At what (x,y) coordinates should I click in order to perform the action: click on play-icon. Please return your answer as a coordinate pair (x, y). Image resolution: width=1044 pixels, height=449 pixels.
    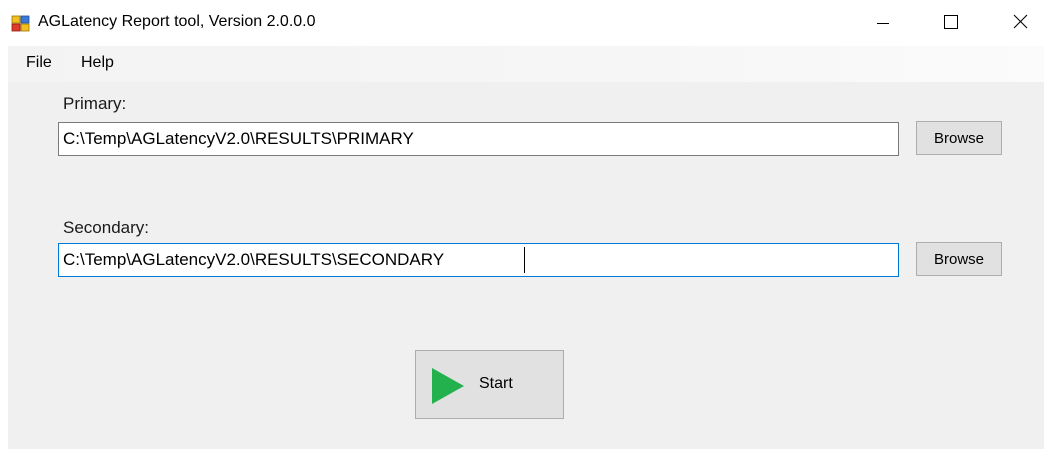
    Looking at the image, I should click on (448, 386).